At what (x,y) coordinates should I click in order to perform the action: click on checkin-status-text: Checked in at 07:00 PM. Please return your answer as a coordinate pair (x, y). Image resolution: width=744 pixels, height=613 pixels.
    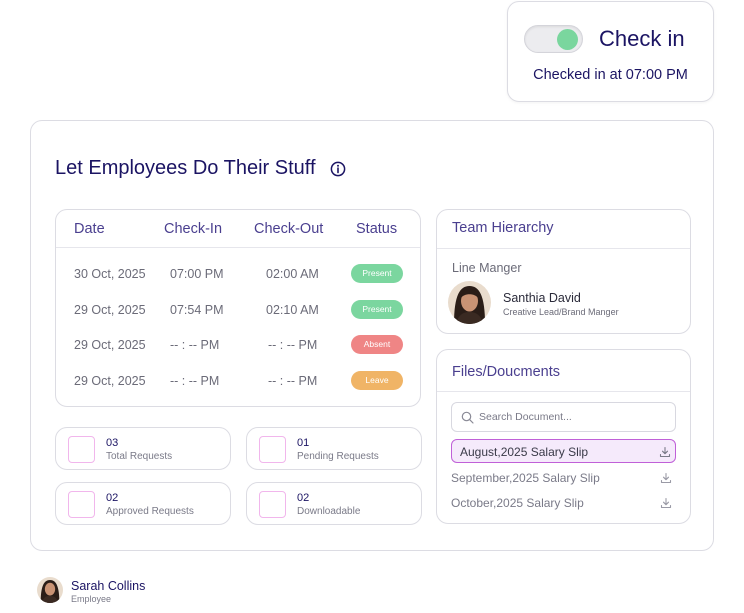
    Looking at the image, I should click on (610, 75).